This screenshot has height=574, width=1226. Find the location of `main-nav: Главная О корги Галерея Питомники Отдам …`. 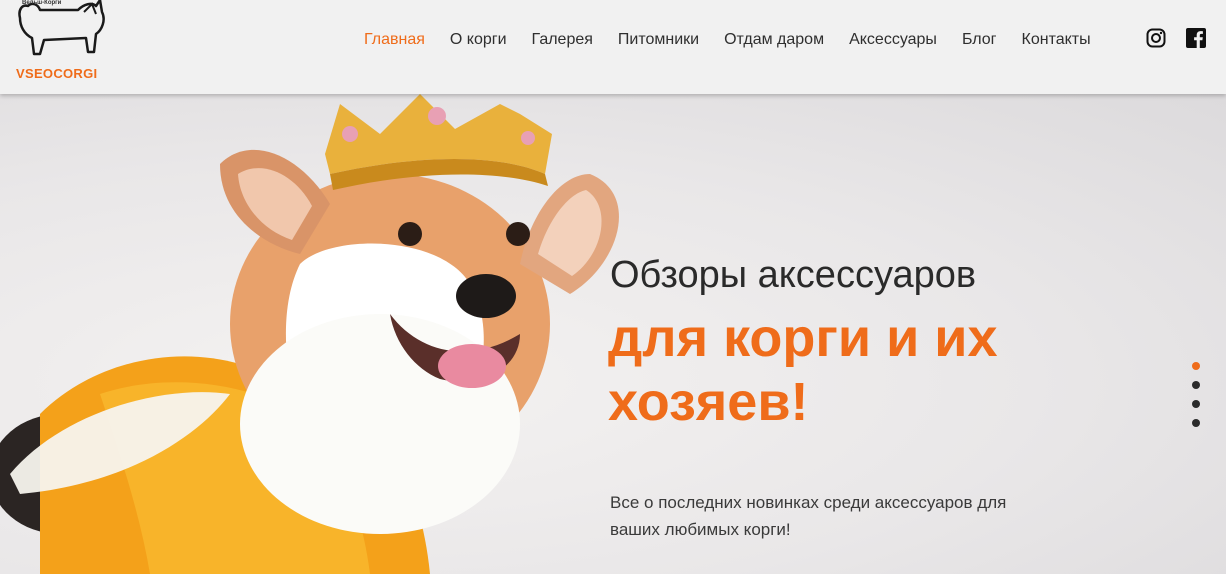

main-nav: Главная О корги Галерея Питомники Отдам … is located at coordinates (740, 40).